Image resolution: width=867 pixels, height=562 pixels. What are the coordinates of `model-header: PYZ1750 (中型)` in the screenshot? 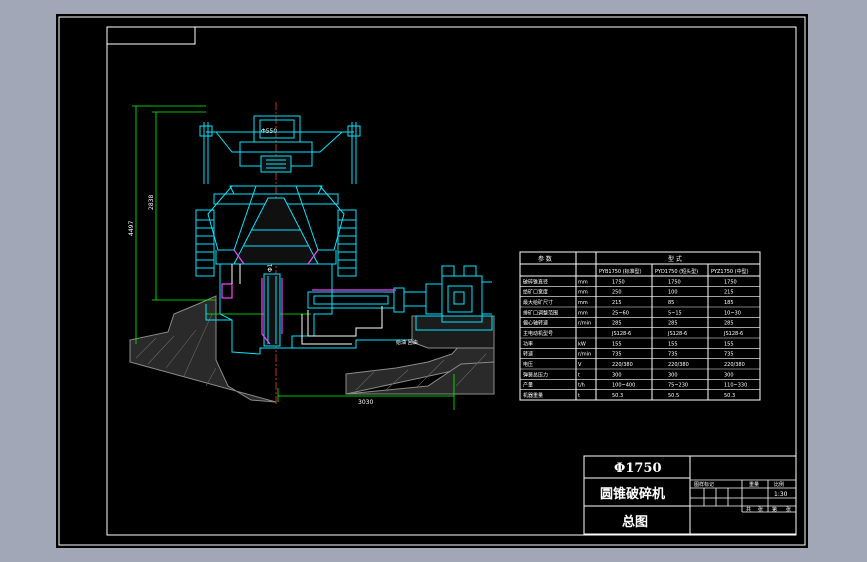 It's located at (730, 271).